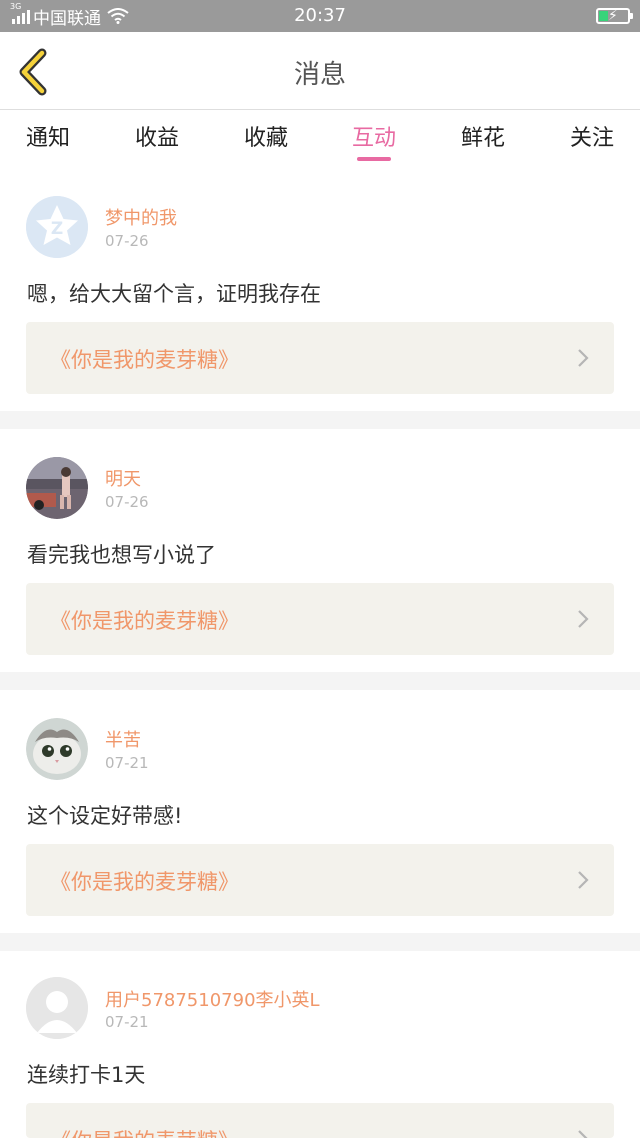 The width and height of the screenshot is (640, 1138). Describe the element at coordinates (374, 136) in the screenshot. I see `tab-interactions: 互动` at that location.